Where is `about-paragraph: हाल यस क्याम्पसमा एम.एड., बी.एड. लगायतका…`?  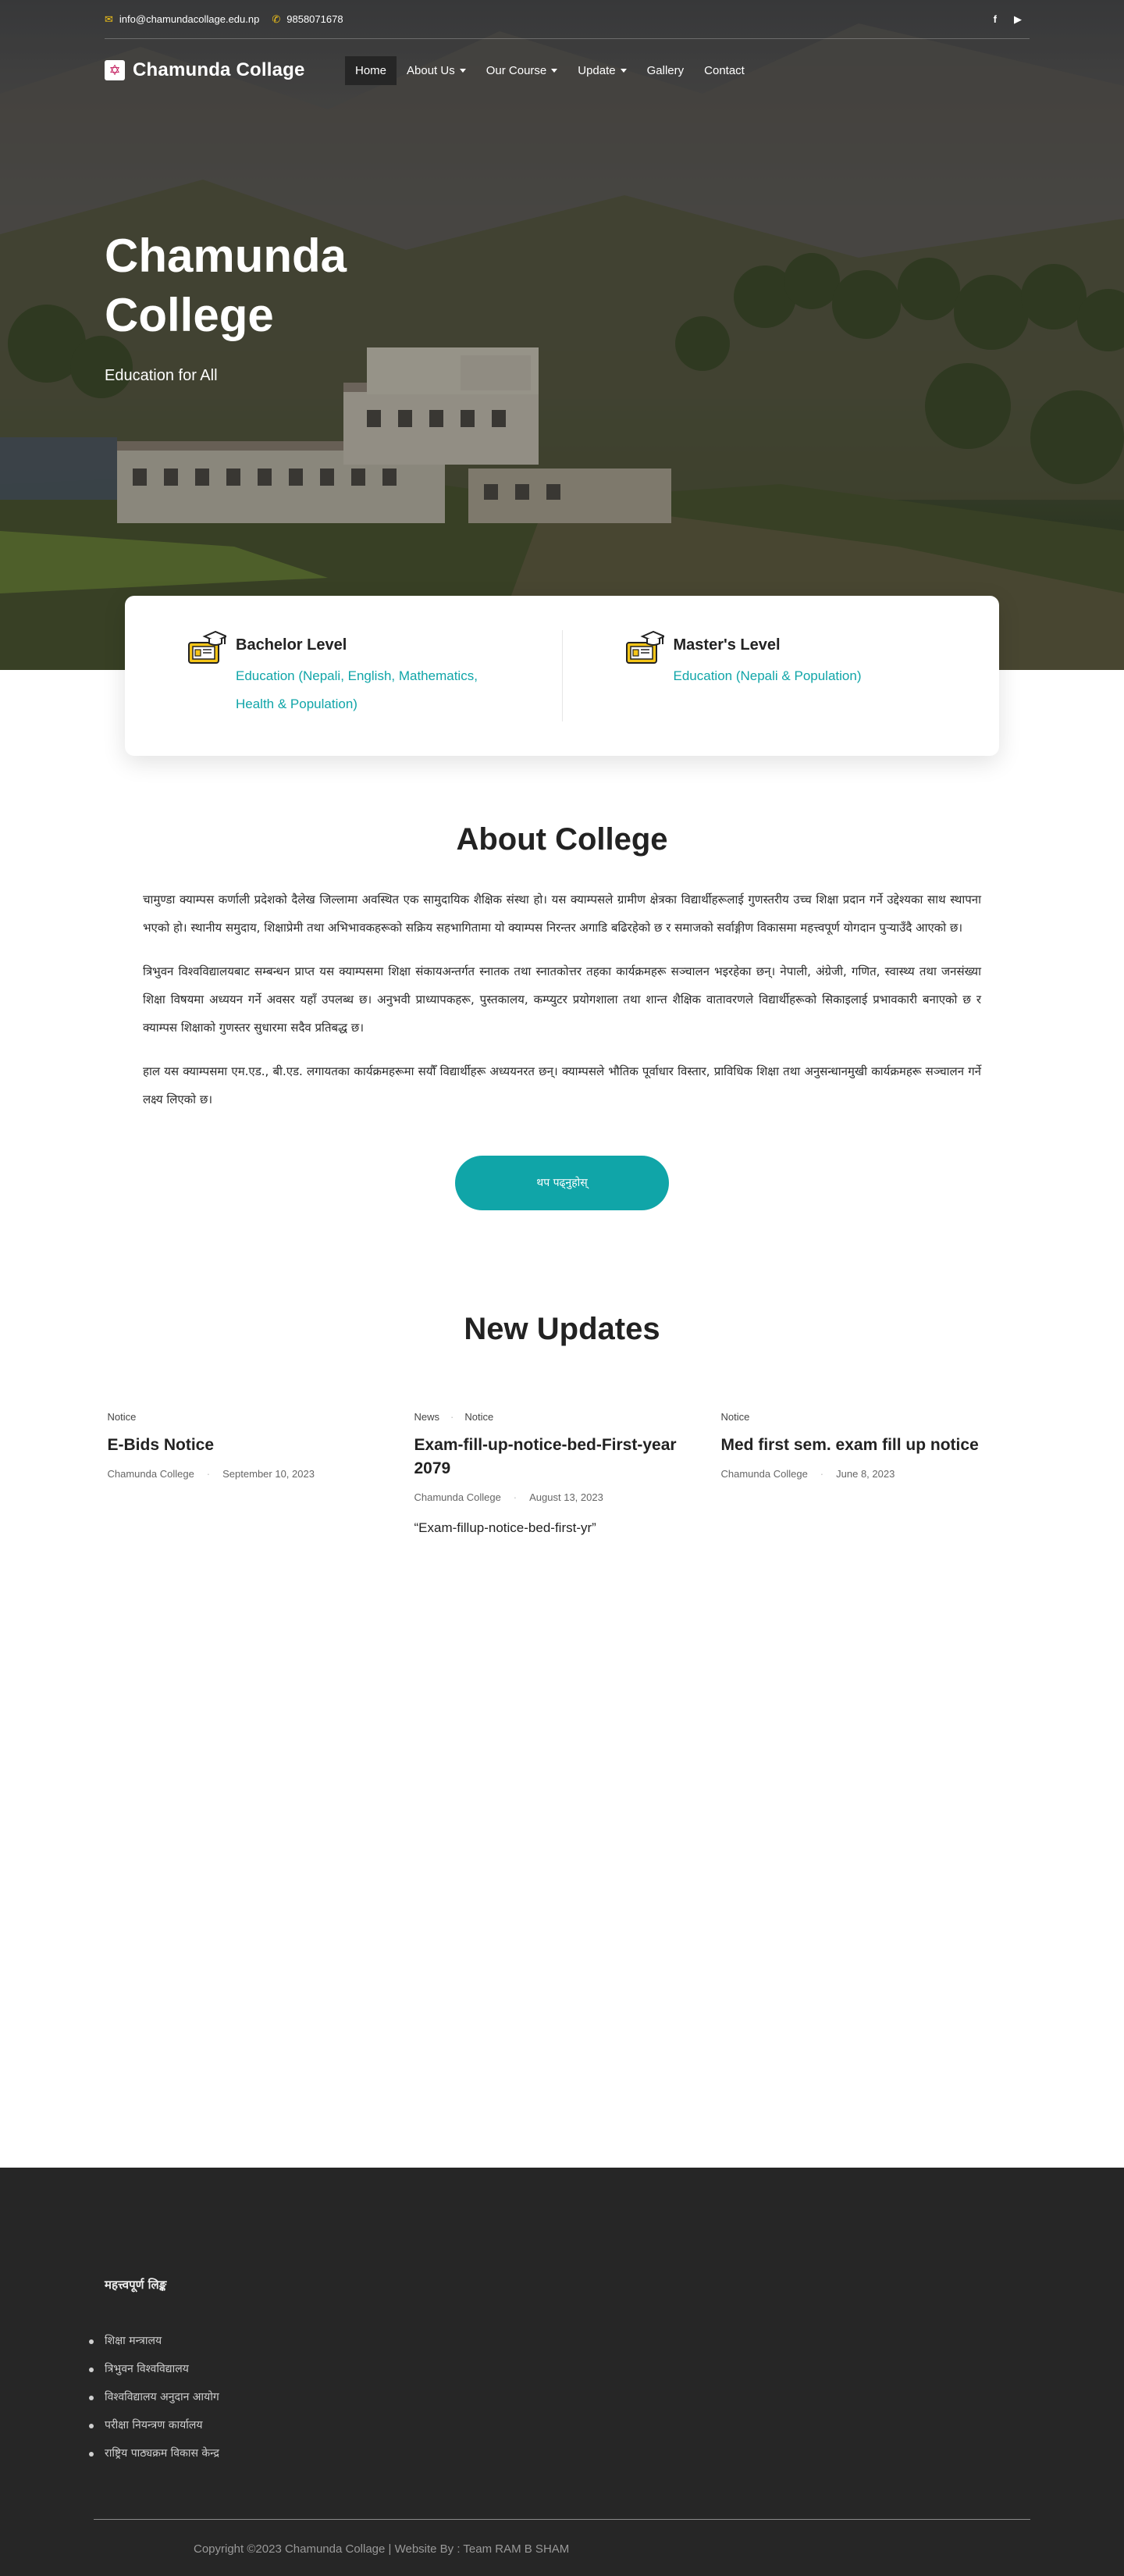 about-paragraph: हाल यस क्याम्पसमा एम.एड., बी.एड. लगायतका… is located at coordinates (562, 1085).